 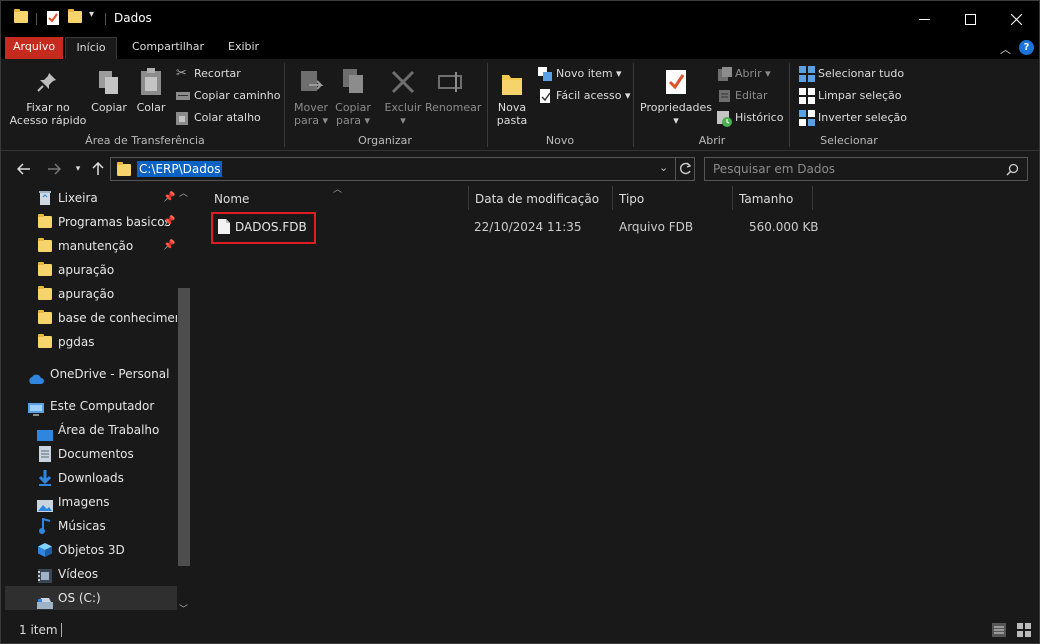 I want to click on column-header-type: Tipo, so click(x=631, y=199).